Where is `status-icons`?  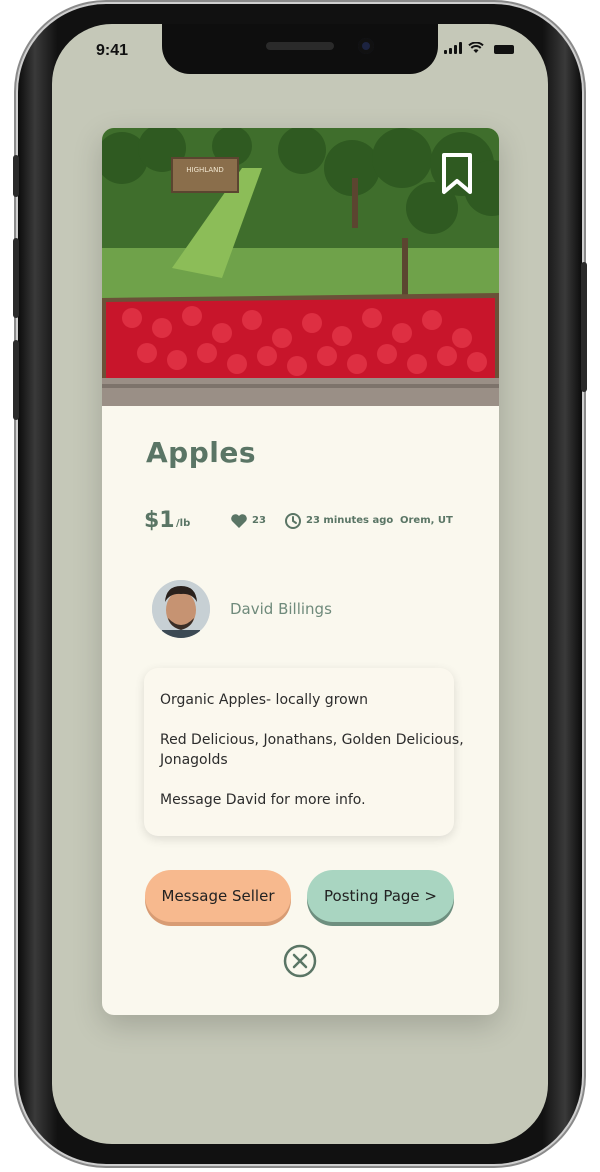 status-icons is located at coordinates (479, 48).